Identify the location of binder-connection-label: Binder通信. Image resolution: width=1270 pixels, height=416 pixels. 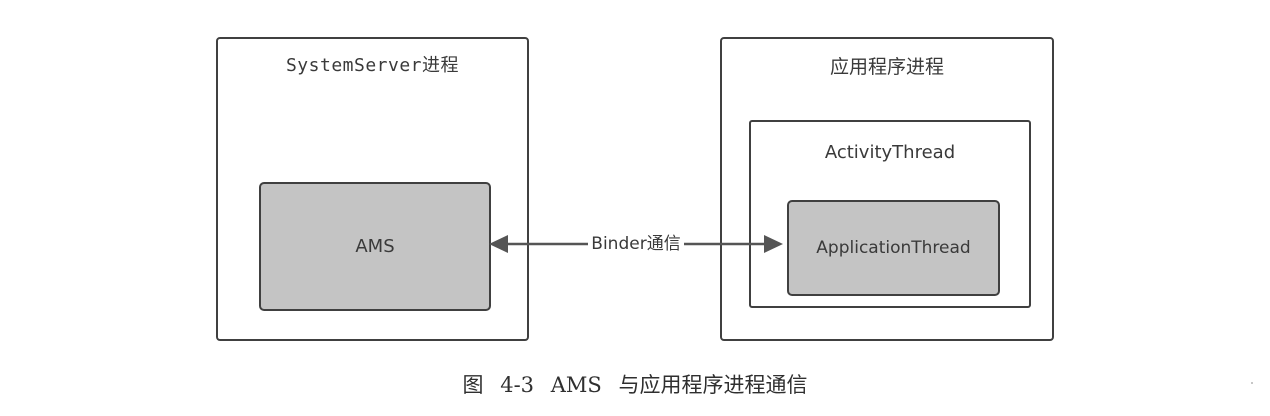
(636, 244).